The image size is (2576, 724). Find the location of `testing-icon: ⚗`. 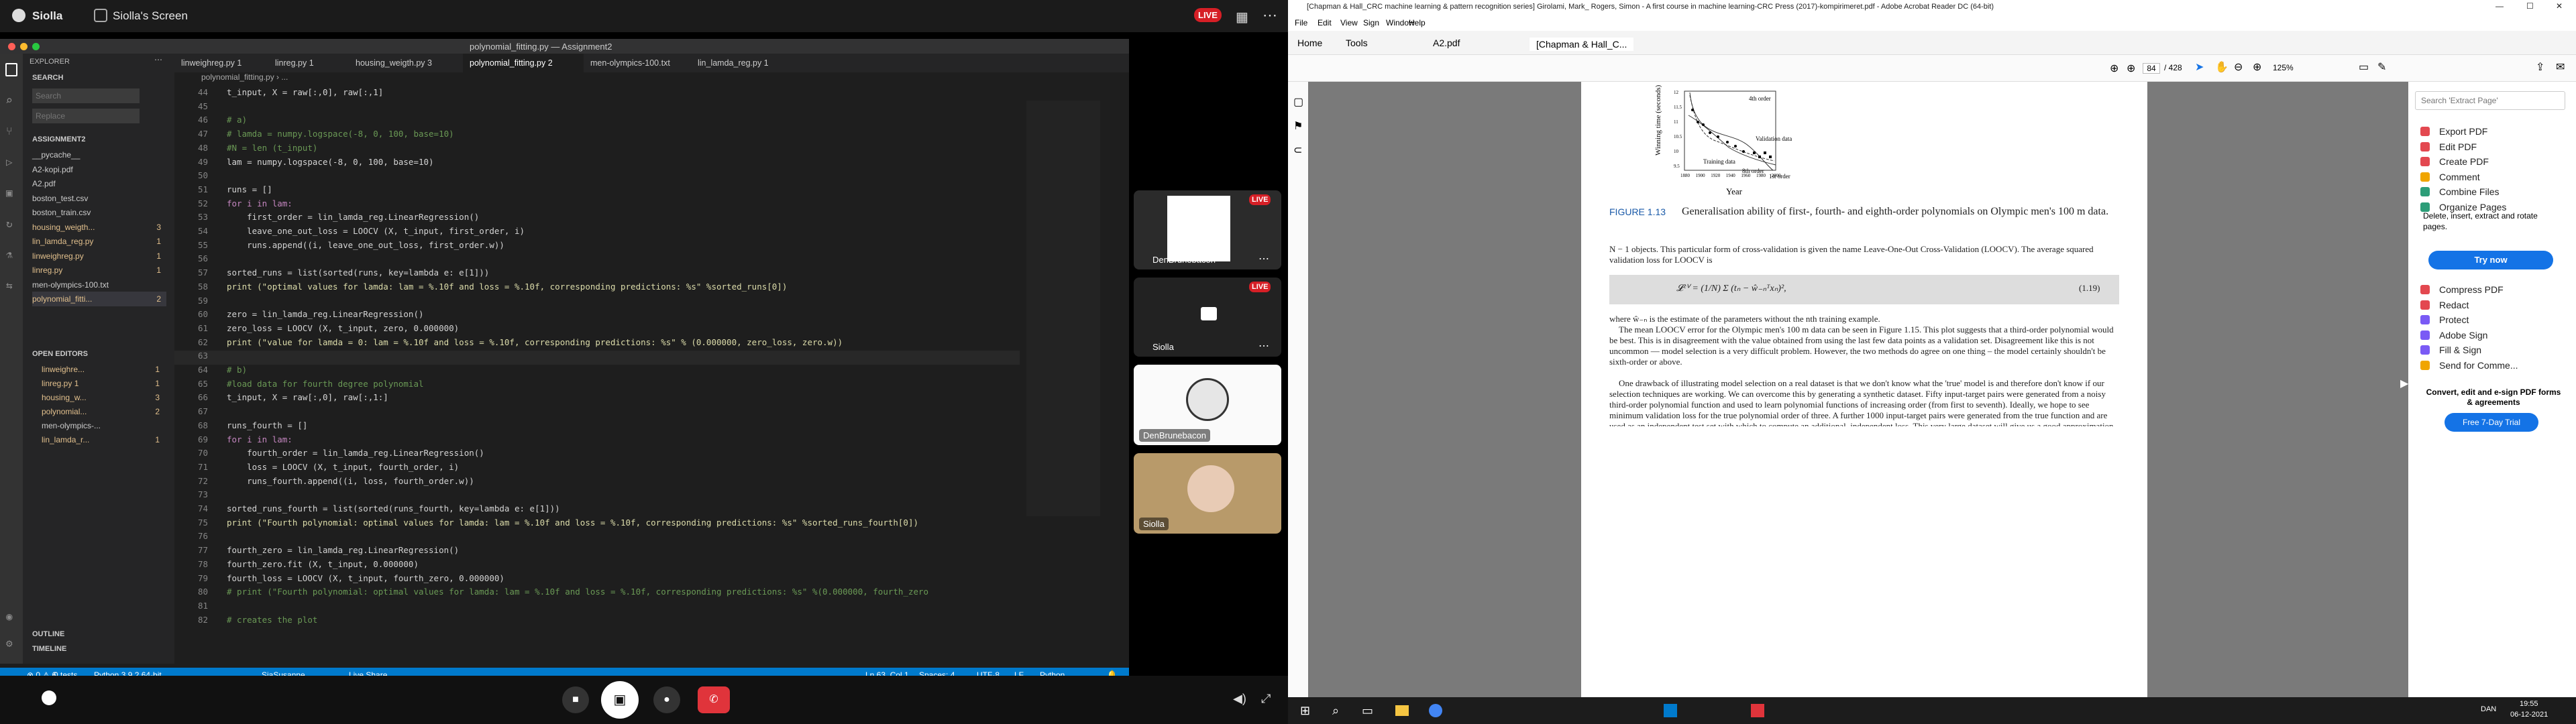

testing-icon: ⚗ is located at coordinates (9, 254).